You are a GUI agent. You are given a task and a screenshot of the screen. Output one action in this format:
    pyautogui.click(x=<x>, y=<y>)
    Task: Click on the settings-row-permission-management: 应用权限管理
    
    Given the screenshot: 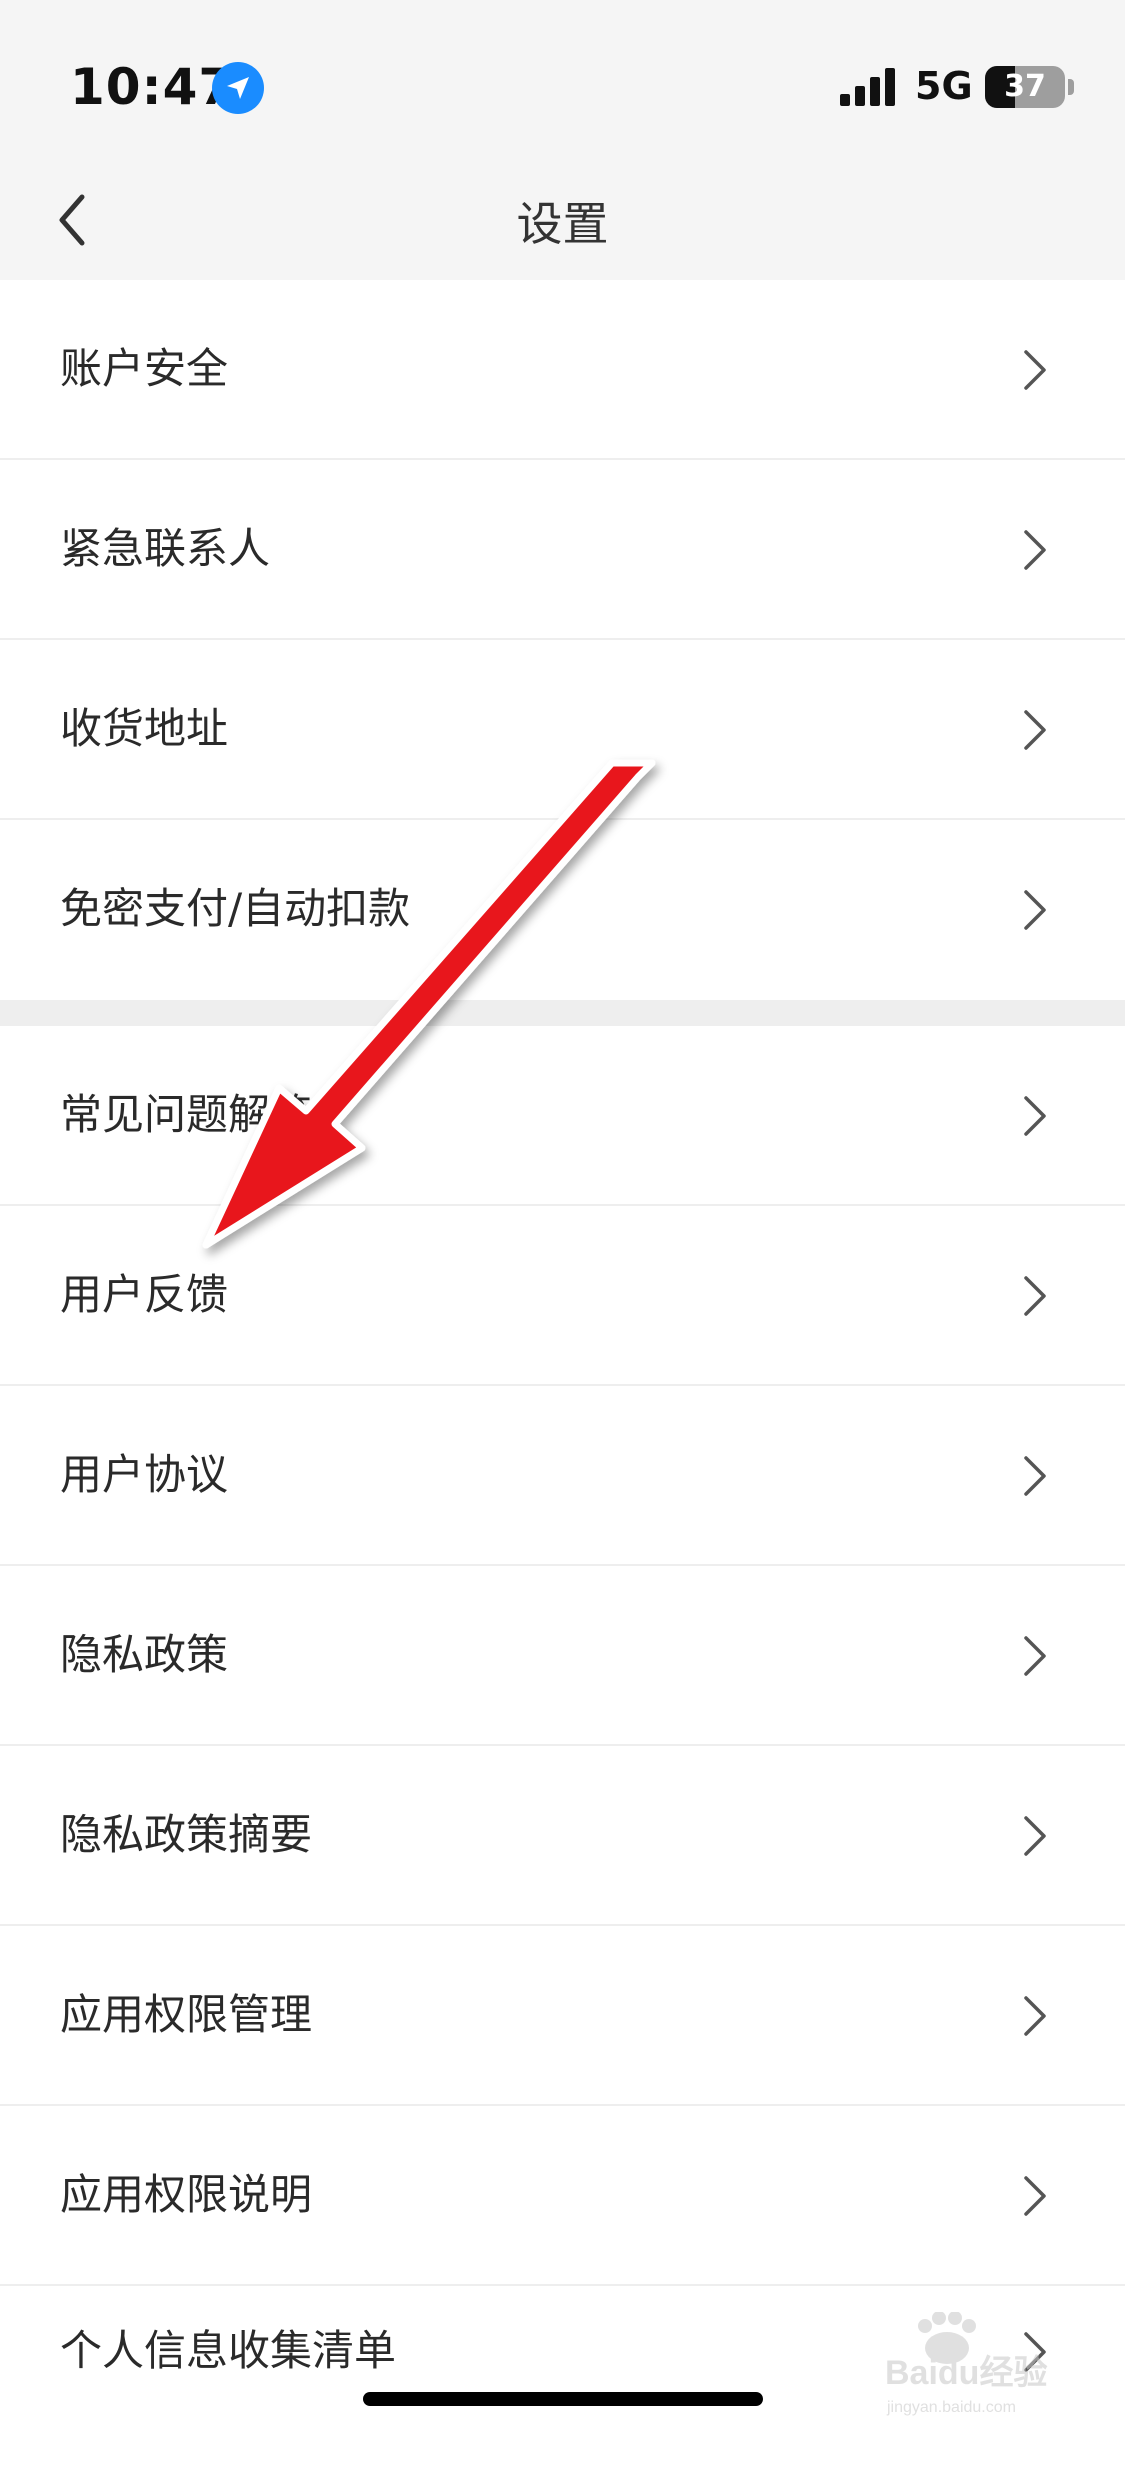 What is the action you would take?
    pyautogui.click(x=562, y=2016)
    